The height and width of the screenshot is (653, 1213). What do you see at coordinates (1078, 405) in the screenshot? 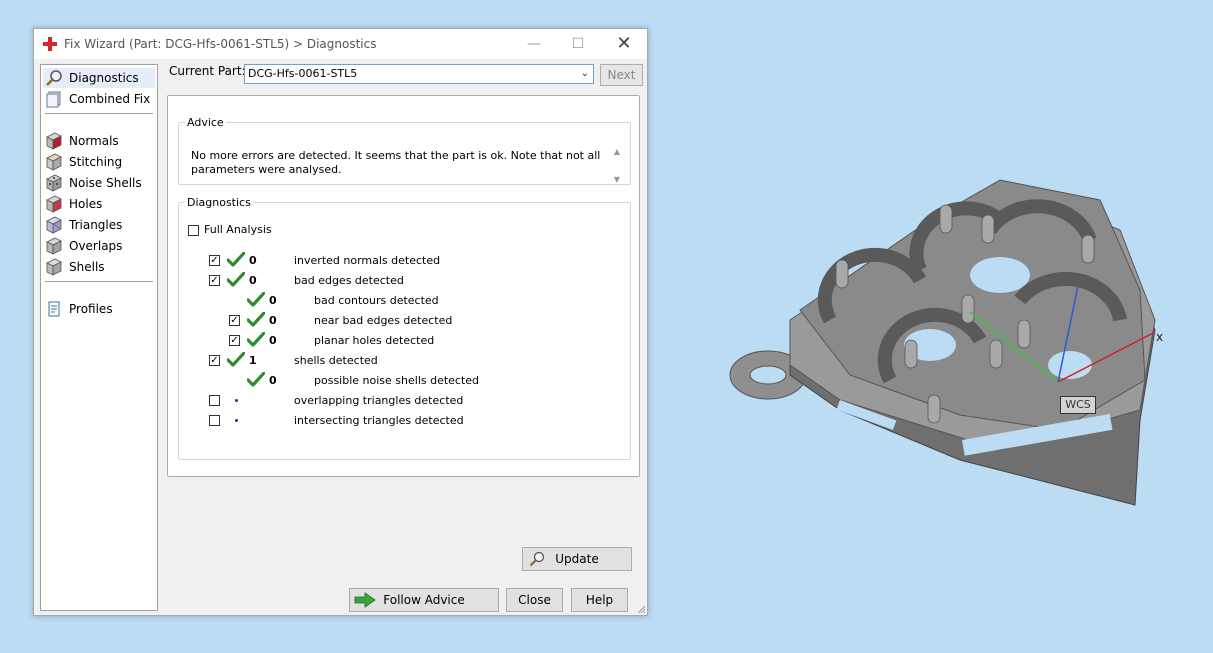
I see `wcs-label: WCS` at bounding box center [1078, 405].